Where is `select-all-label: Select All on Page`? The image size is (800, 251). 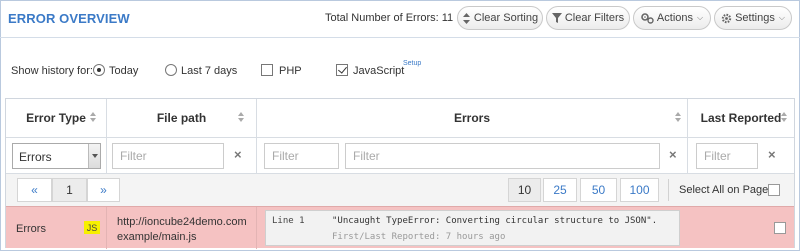
select-all-label: Select All on Page is located at coordinates (724, 190).